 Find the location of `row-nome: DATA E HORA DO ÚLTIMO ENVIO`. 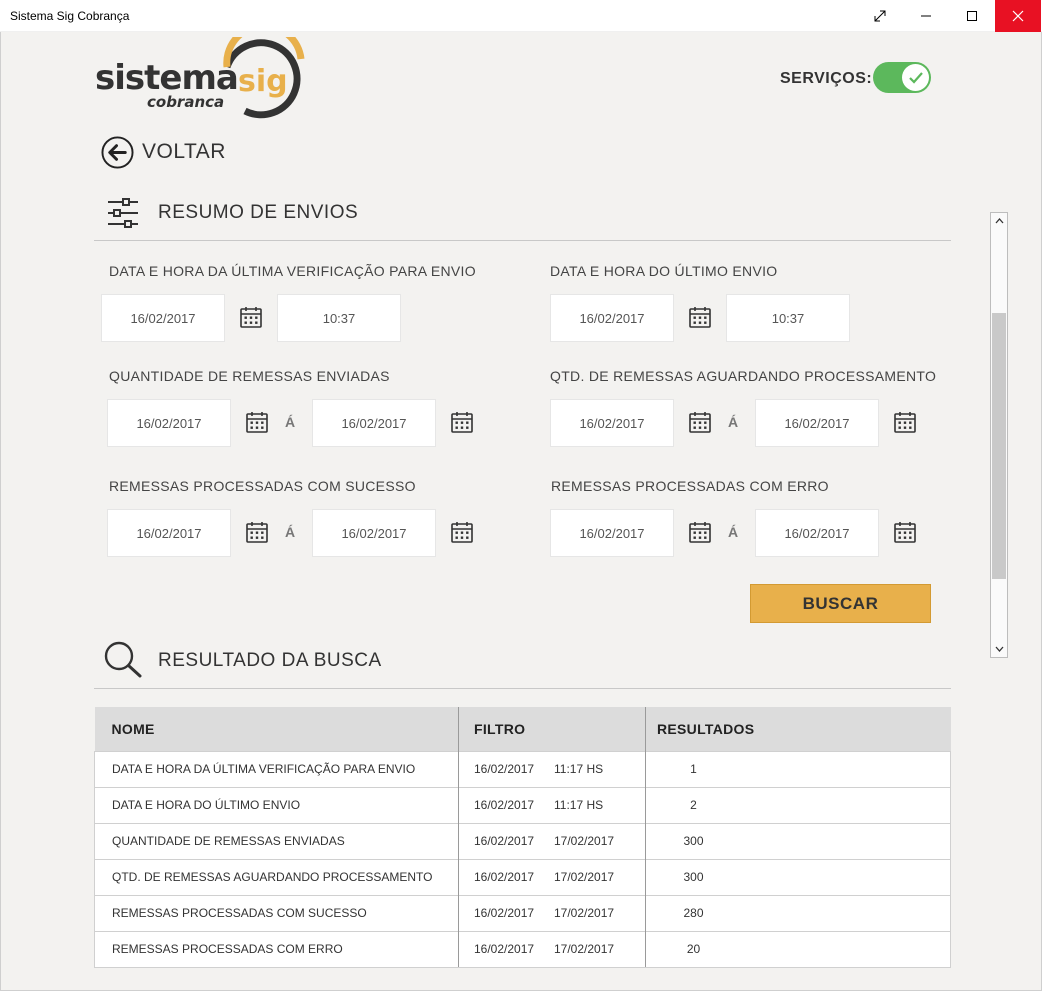

row-nome: DATA E HORA DO ÚLTIMO ENVIO is located at coordinates (276, 804).